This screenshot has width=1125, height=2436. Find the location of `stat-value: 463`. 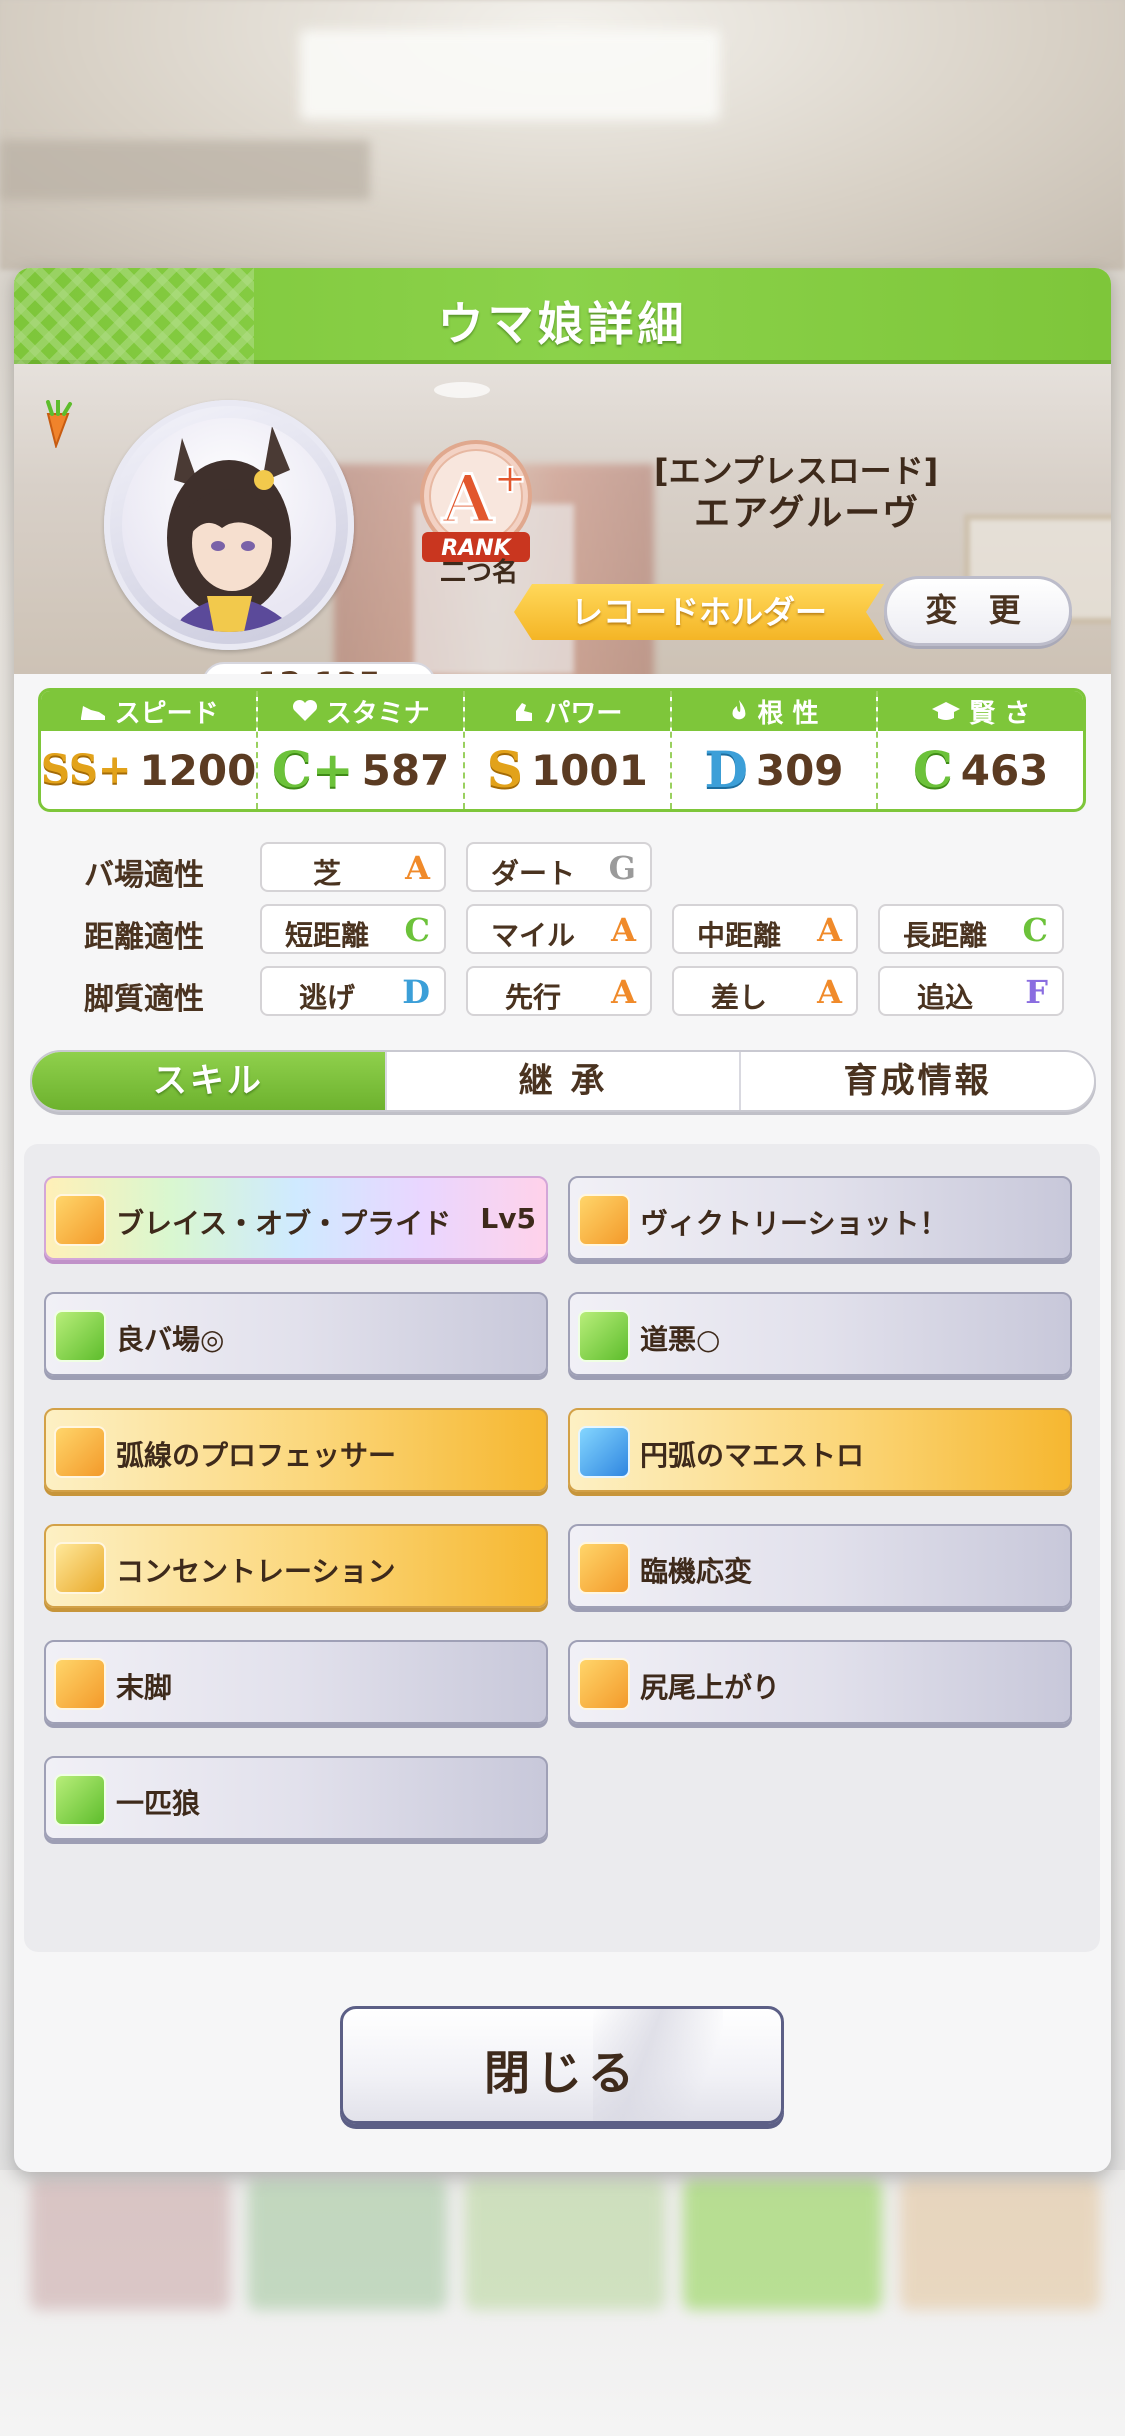

stat-value: 463 is located at coordinates (1004, 770).